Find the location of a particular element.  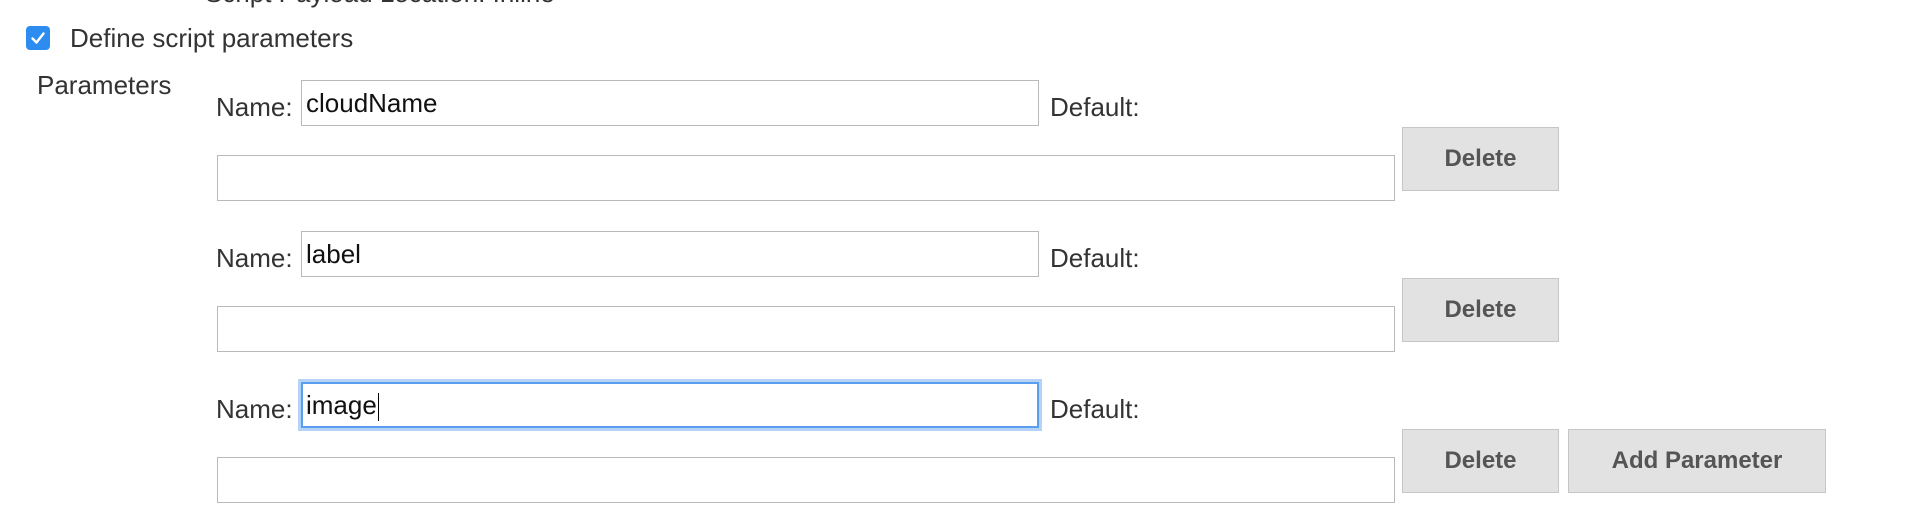

param-name-value: image is located at coordinates (341, 405).